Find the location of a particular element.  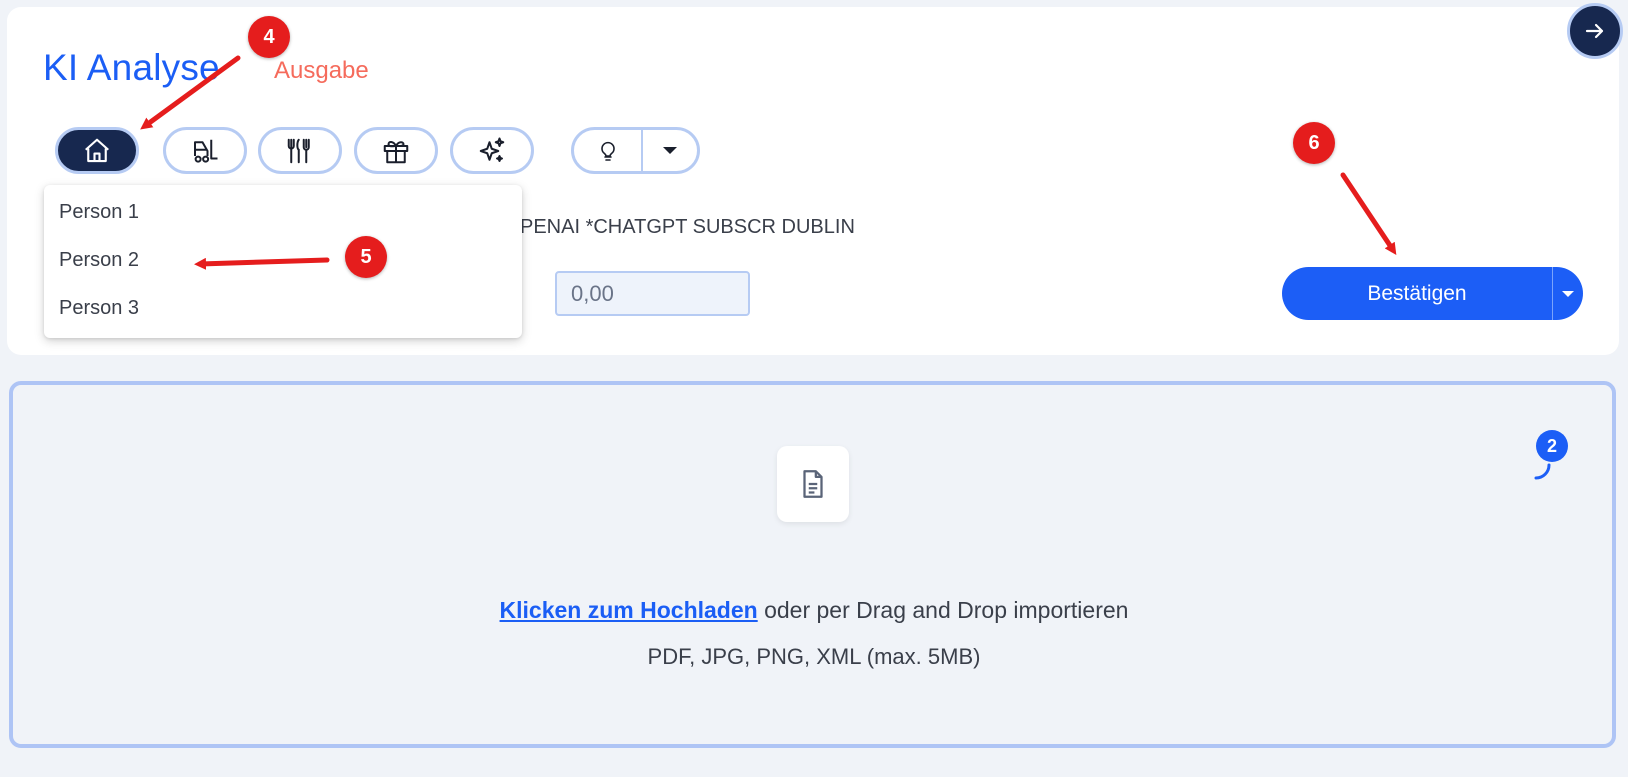

sparkles-icon is located at coordinates (492, 149).